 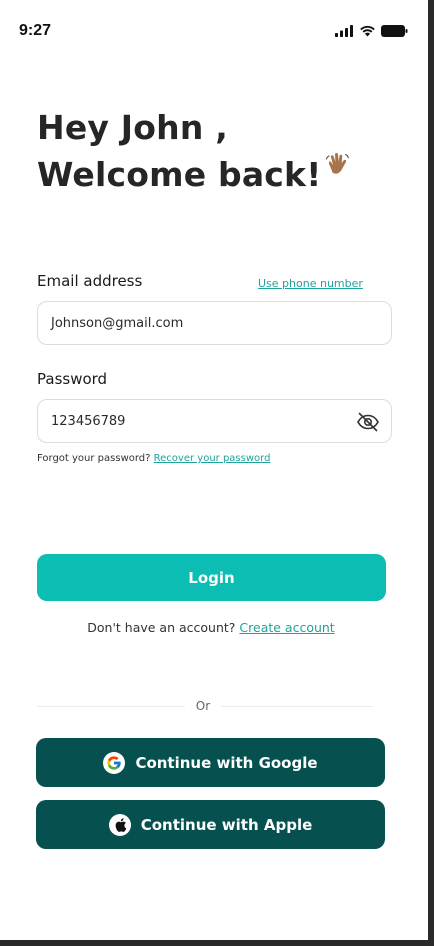 What do you see at coordinates (72, 379) in the screenshot?
I see `password-label: Password` at bounding box center [72, 379].